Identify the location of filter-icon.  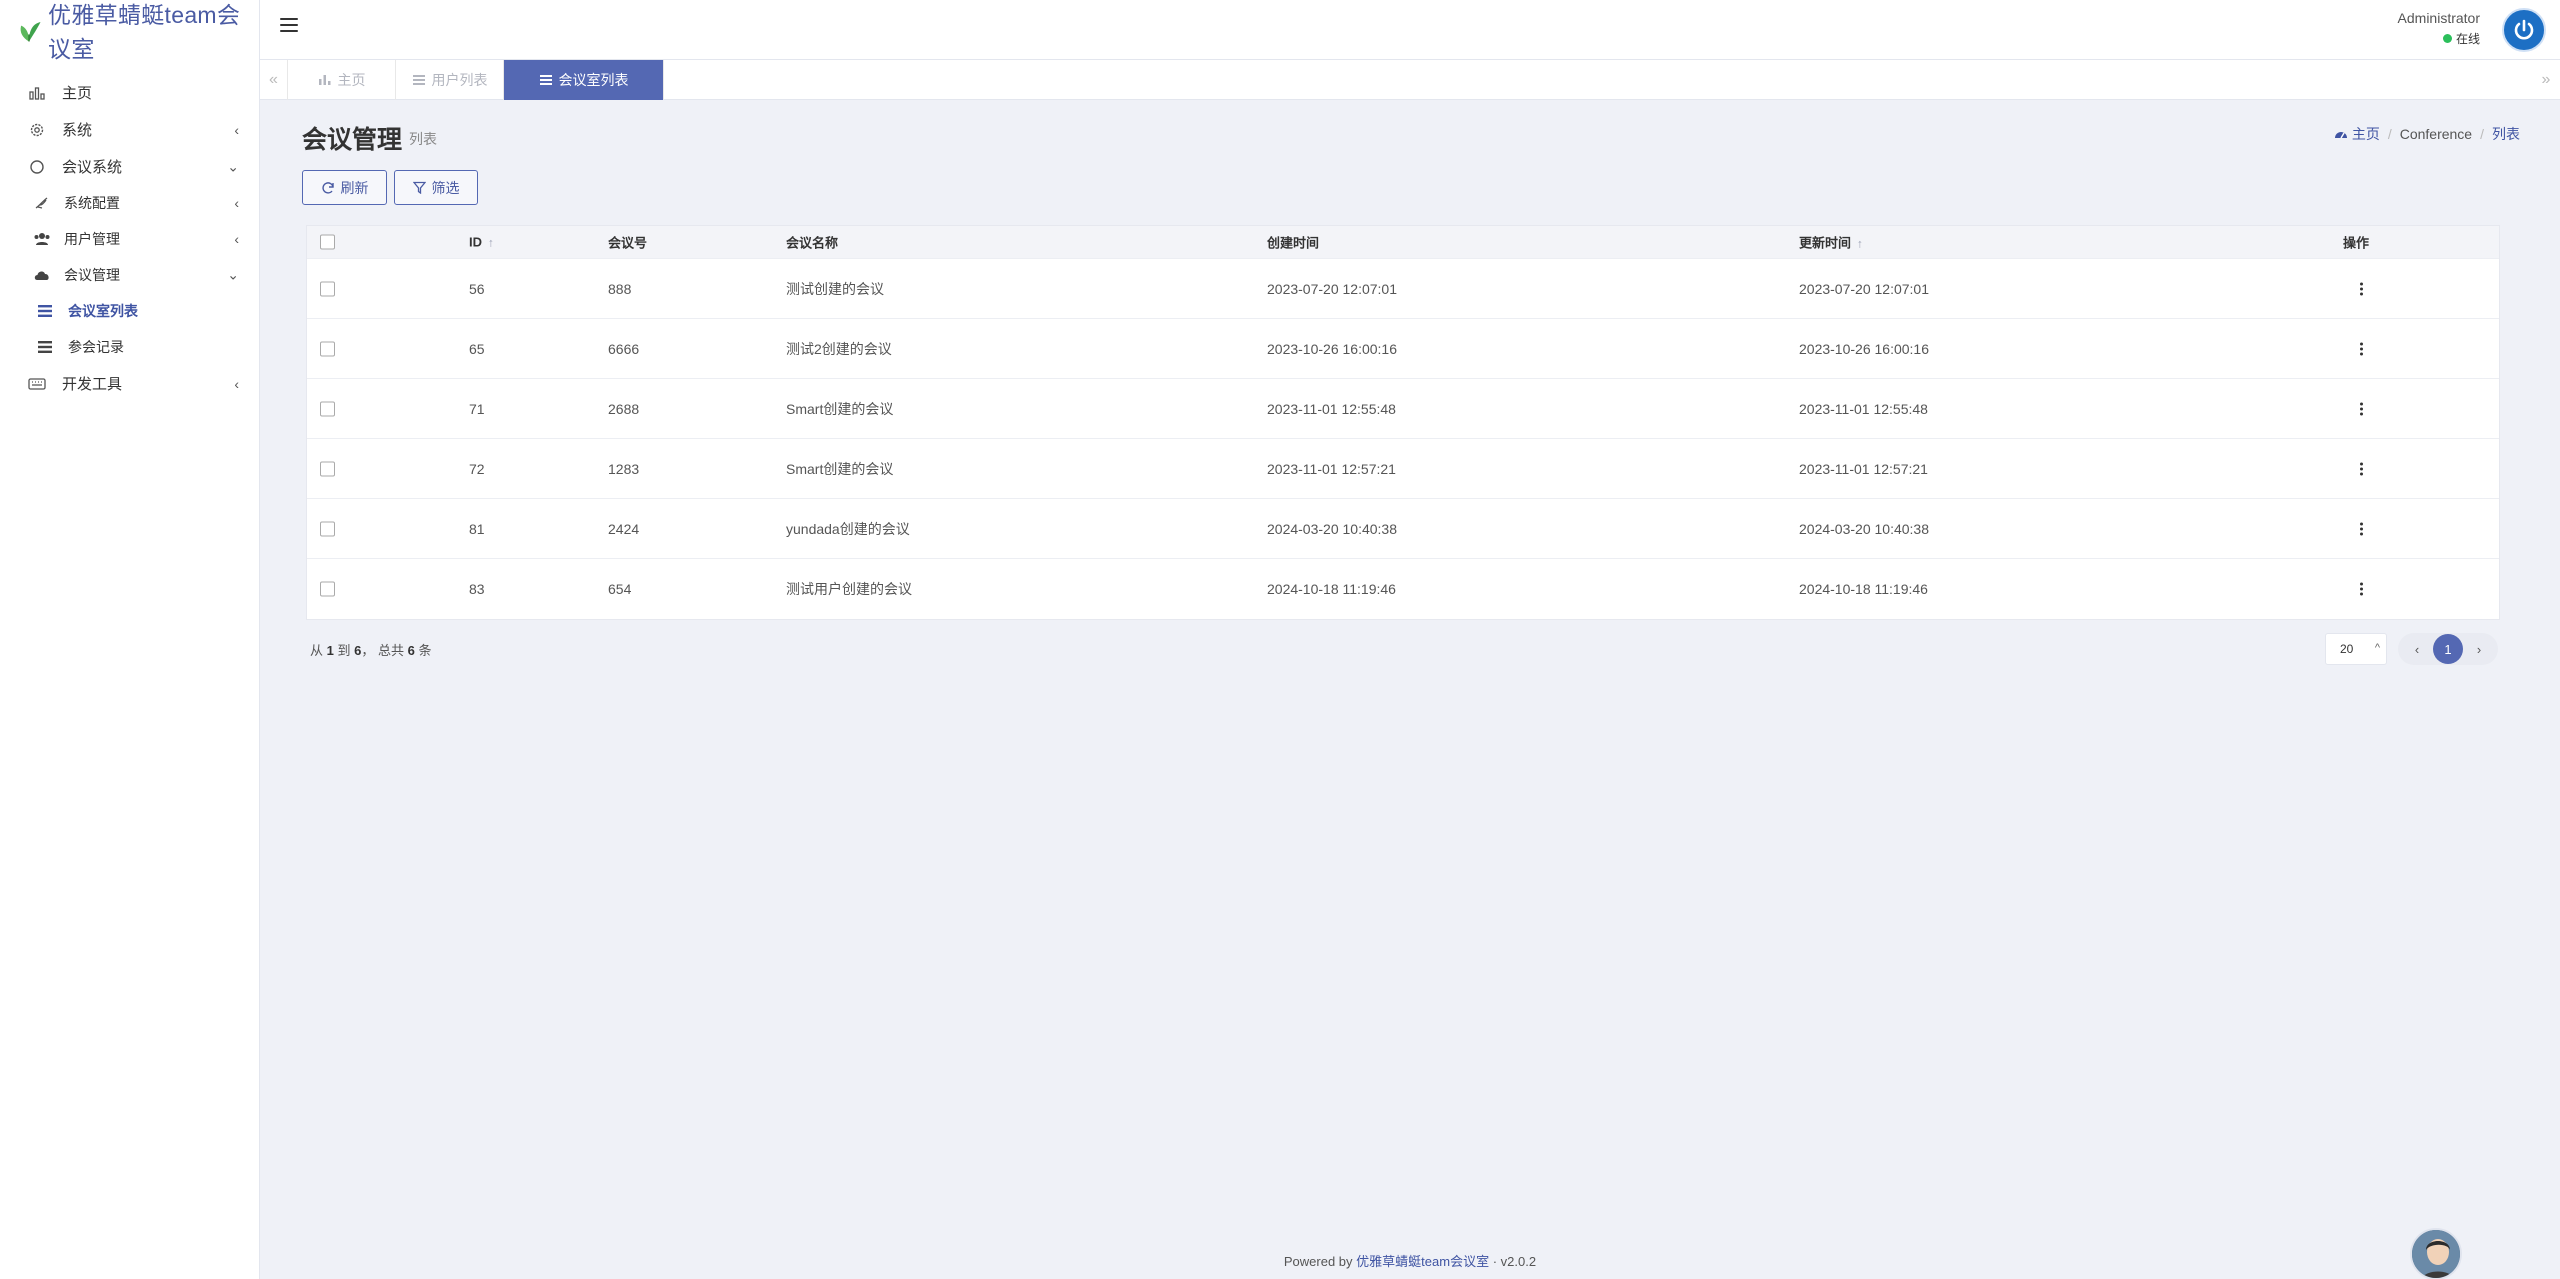
(419, 187).